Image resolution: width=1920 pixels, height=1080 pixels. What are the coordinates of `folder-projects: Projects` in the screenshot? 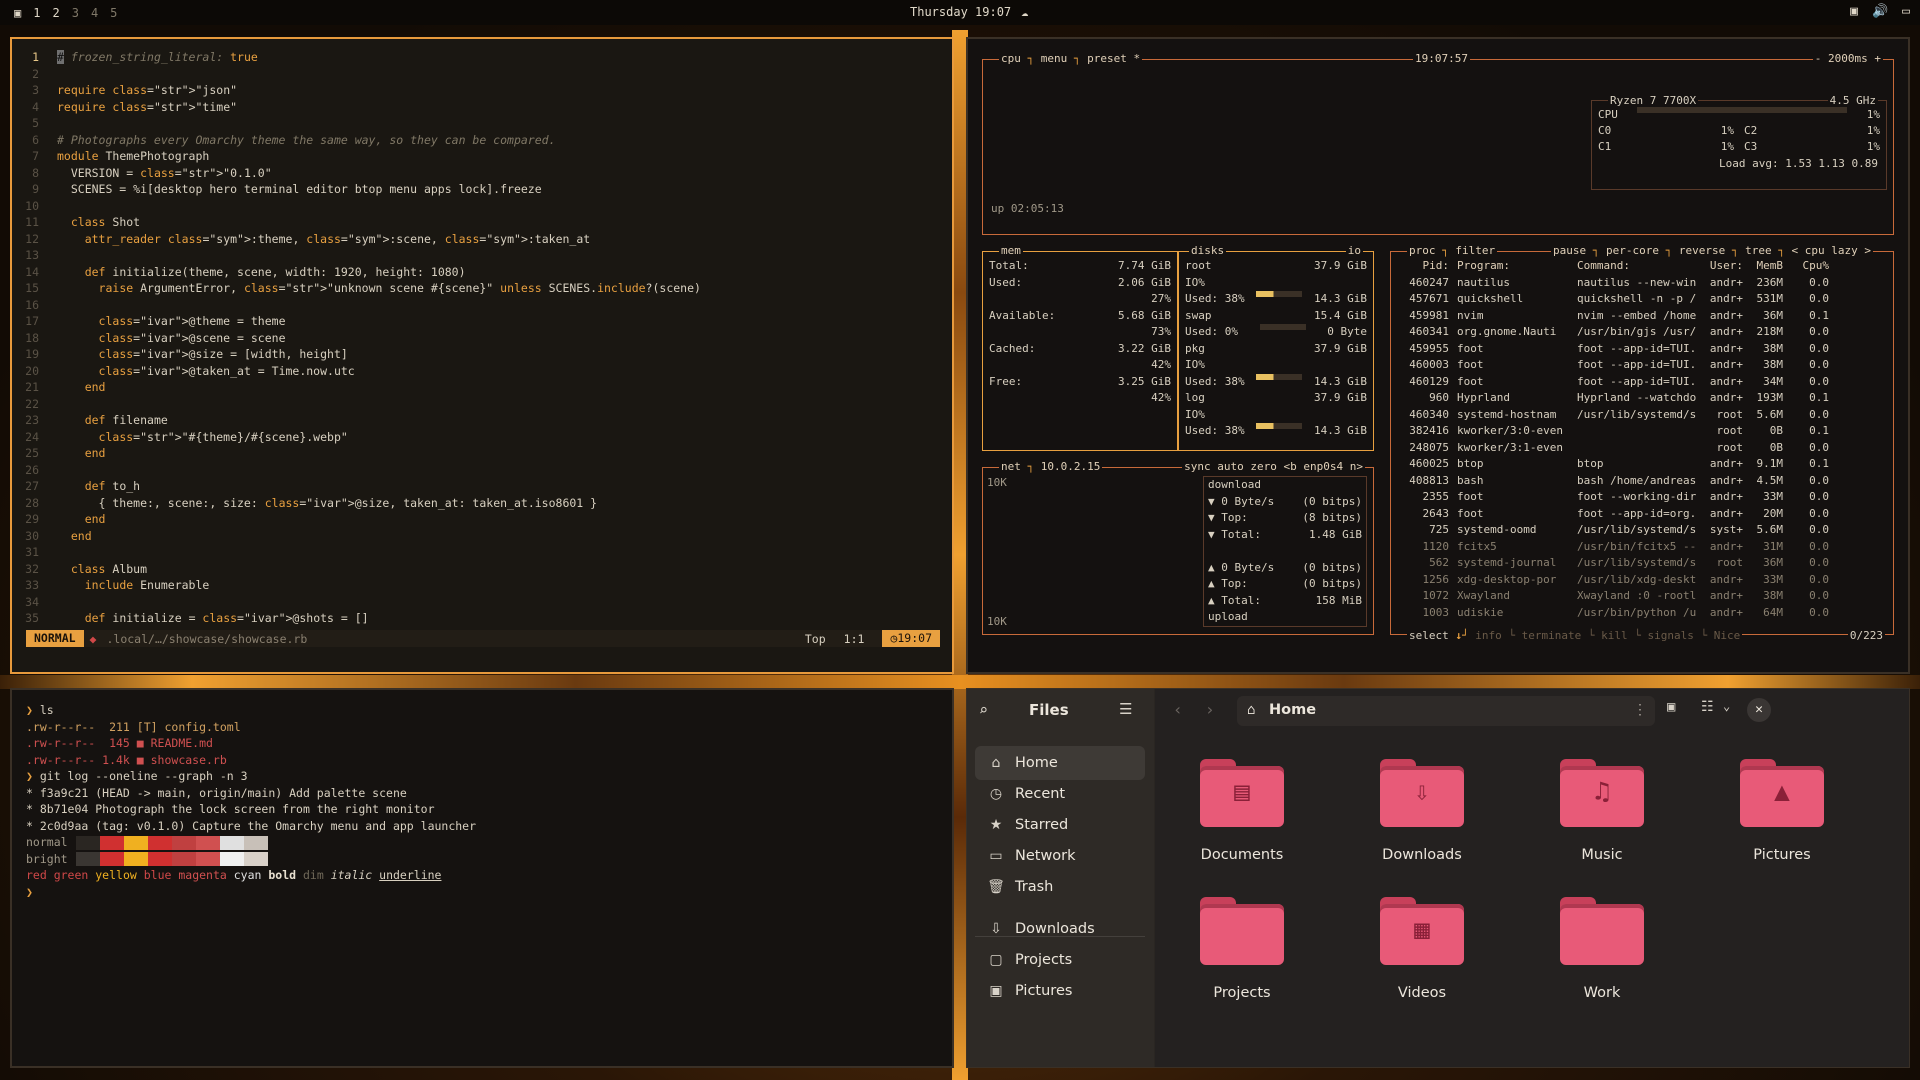 It's located at (1242, 952).